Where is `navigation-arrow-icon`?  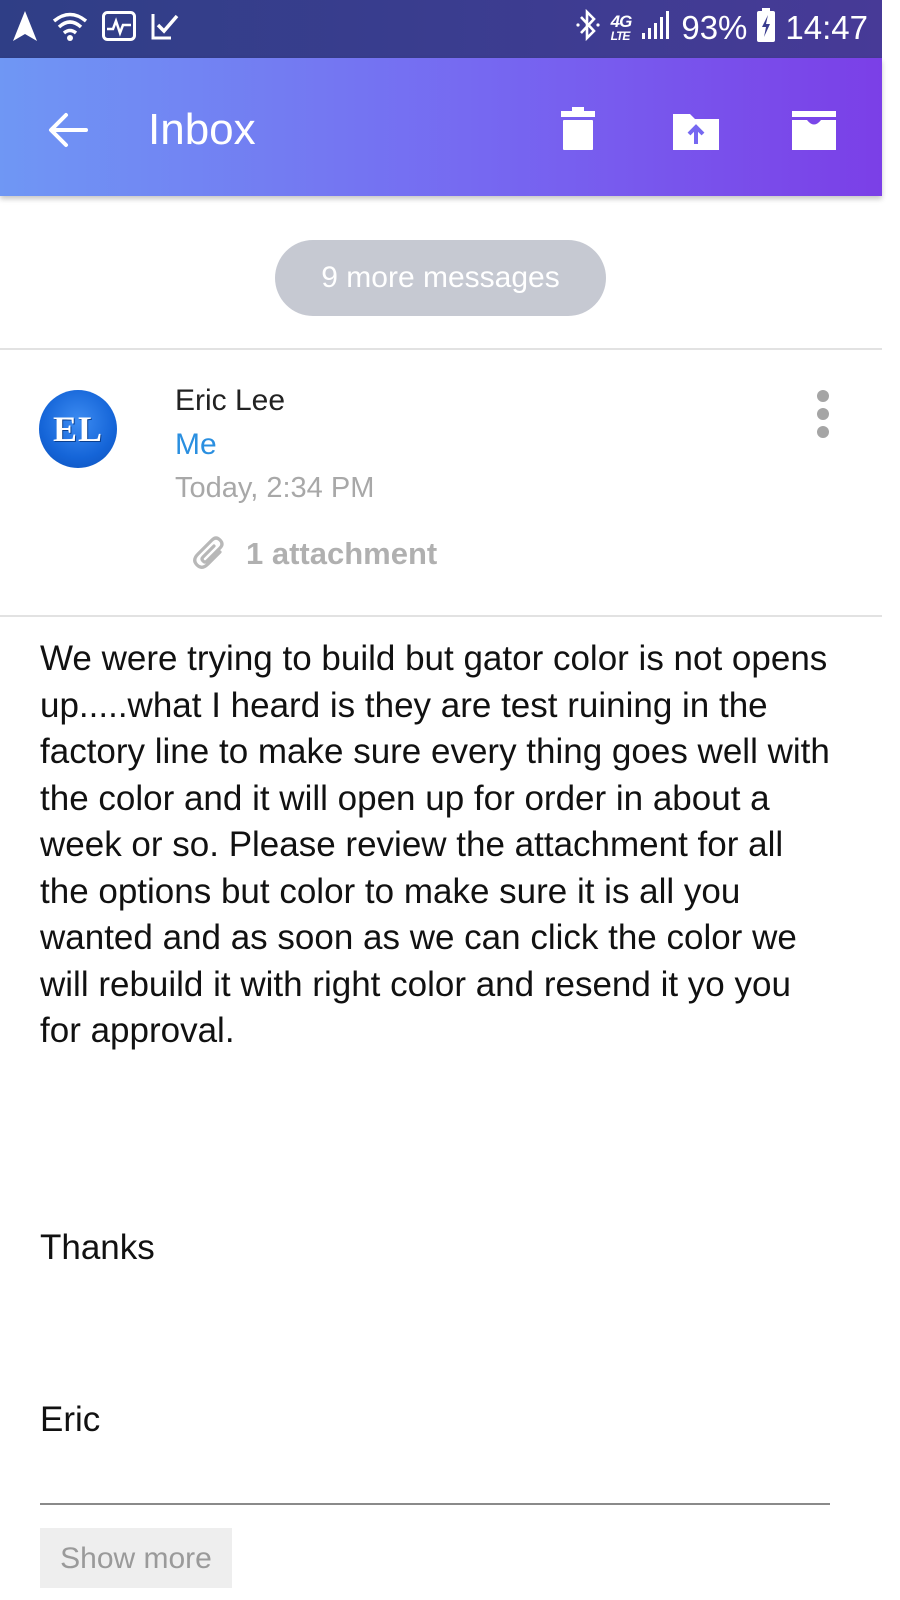 navigation-arrow-icon is located at coordinates (25, 28).